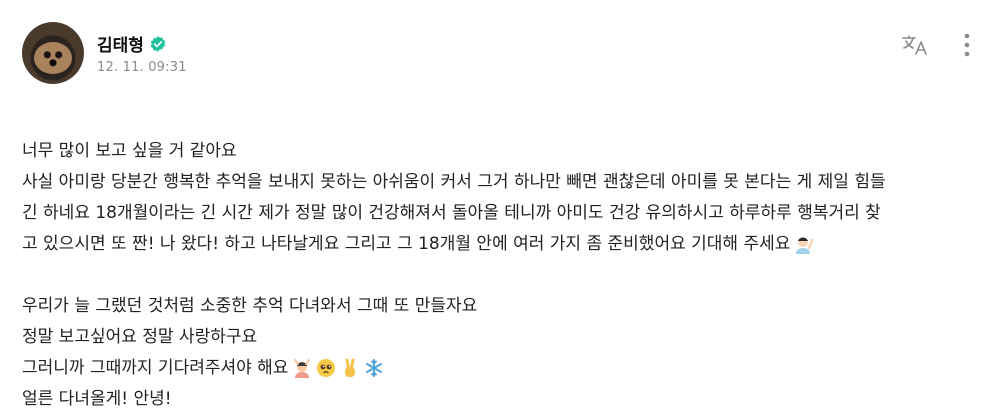  Describe the element at coordinates (155, 368) in the screenshot. I see `post-line-text: 그러니까 그때까지 기다려주셔야 해요` at that location.